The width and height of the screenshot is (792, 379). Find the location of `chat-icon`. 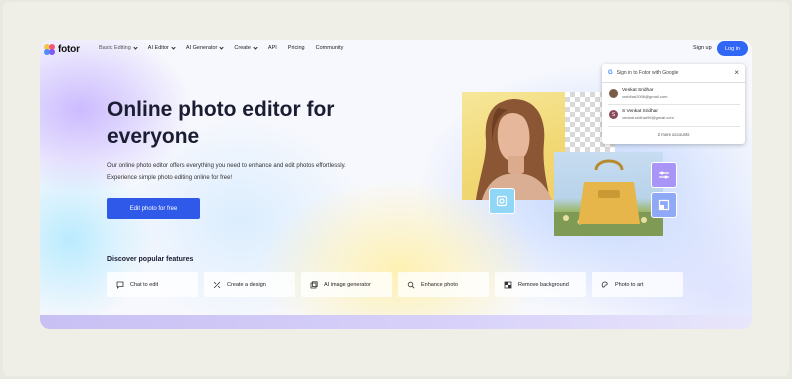

chat-icon is located at coordinates (120, 285).